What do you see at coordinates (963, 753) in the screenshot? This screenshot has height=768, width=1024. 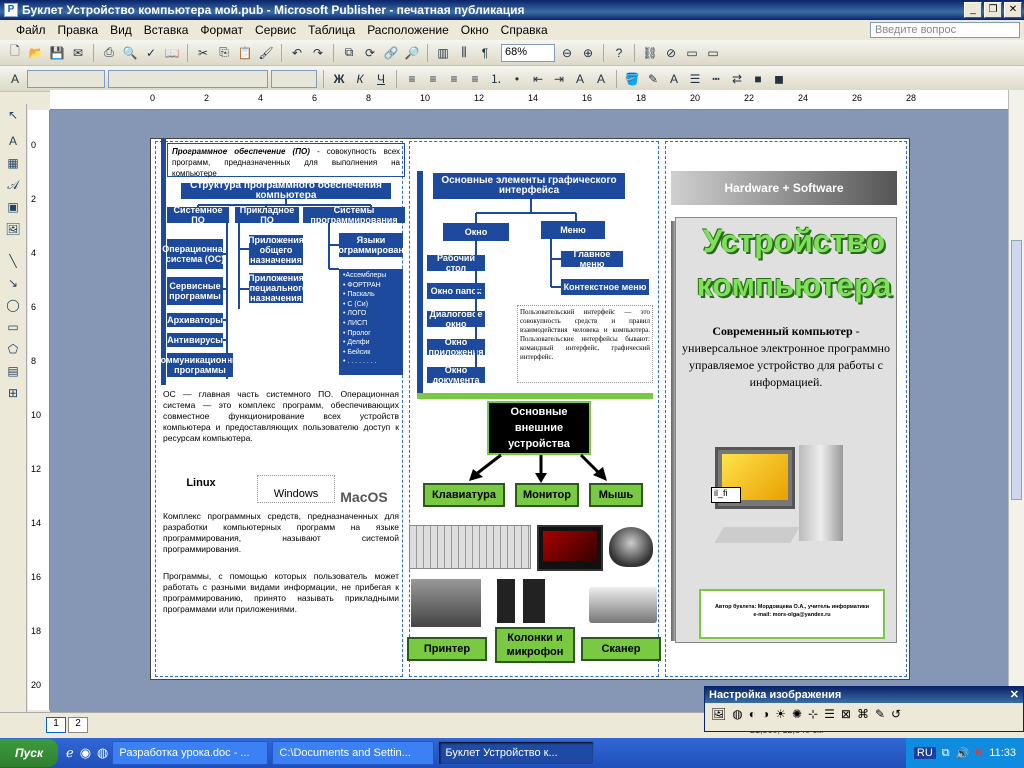 I see `volume-icon: 🔊` at bounding box center [963, 753].